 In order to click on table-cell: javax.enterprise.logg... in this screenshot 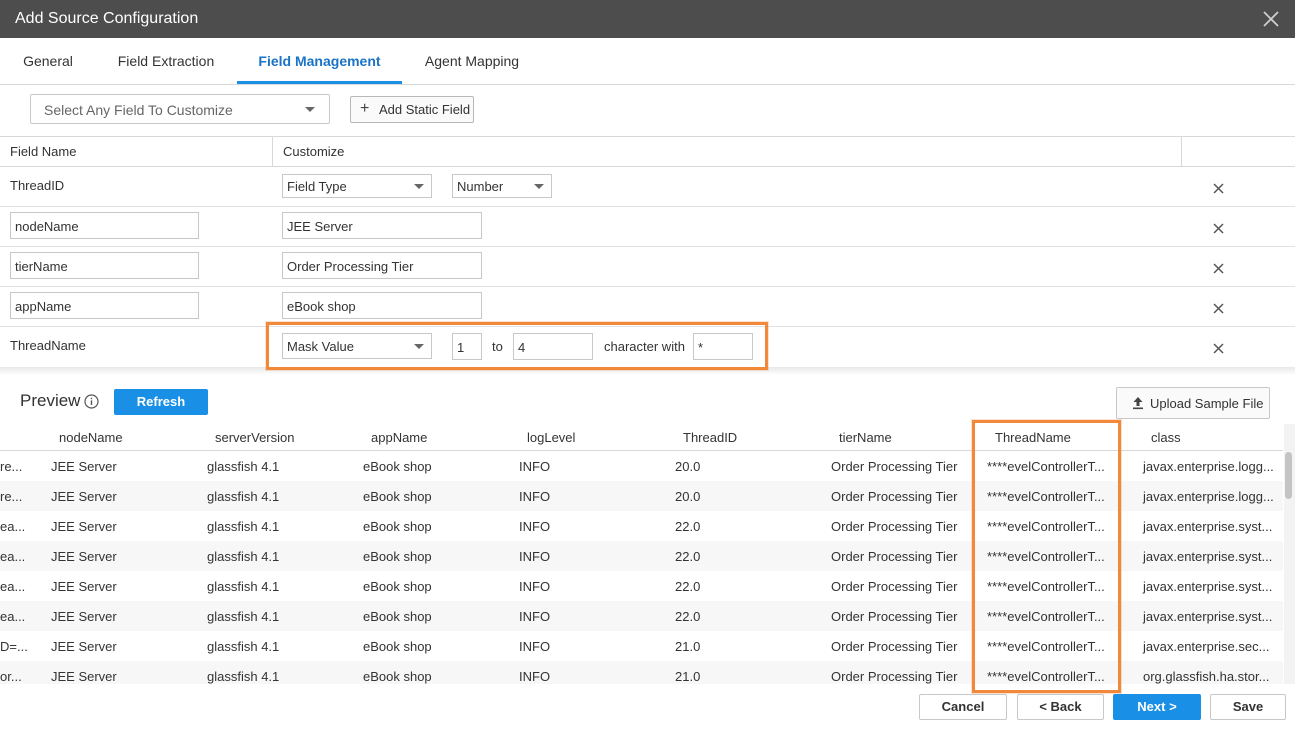, I will do `click(1208, 466)`.